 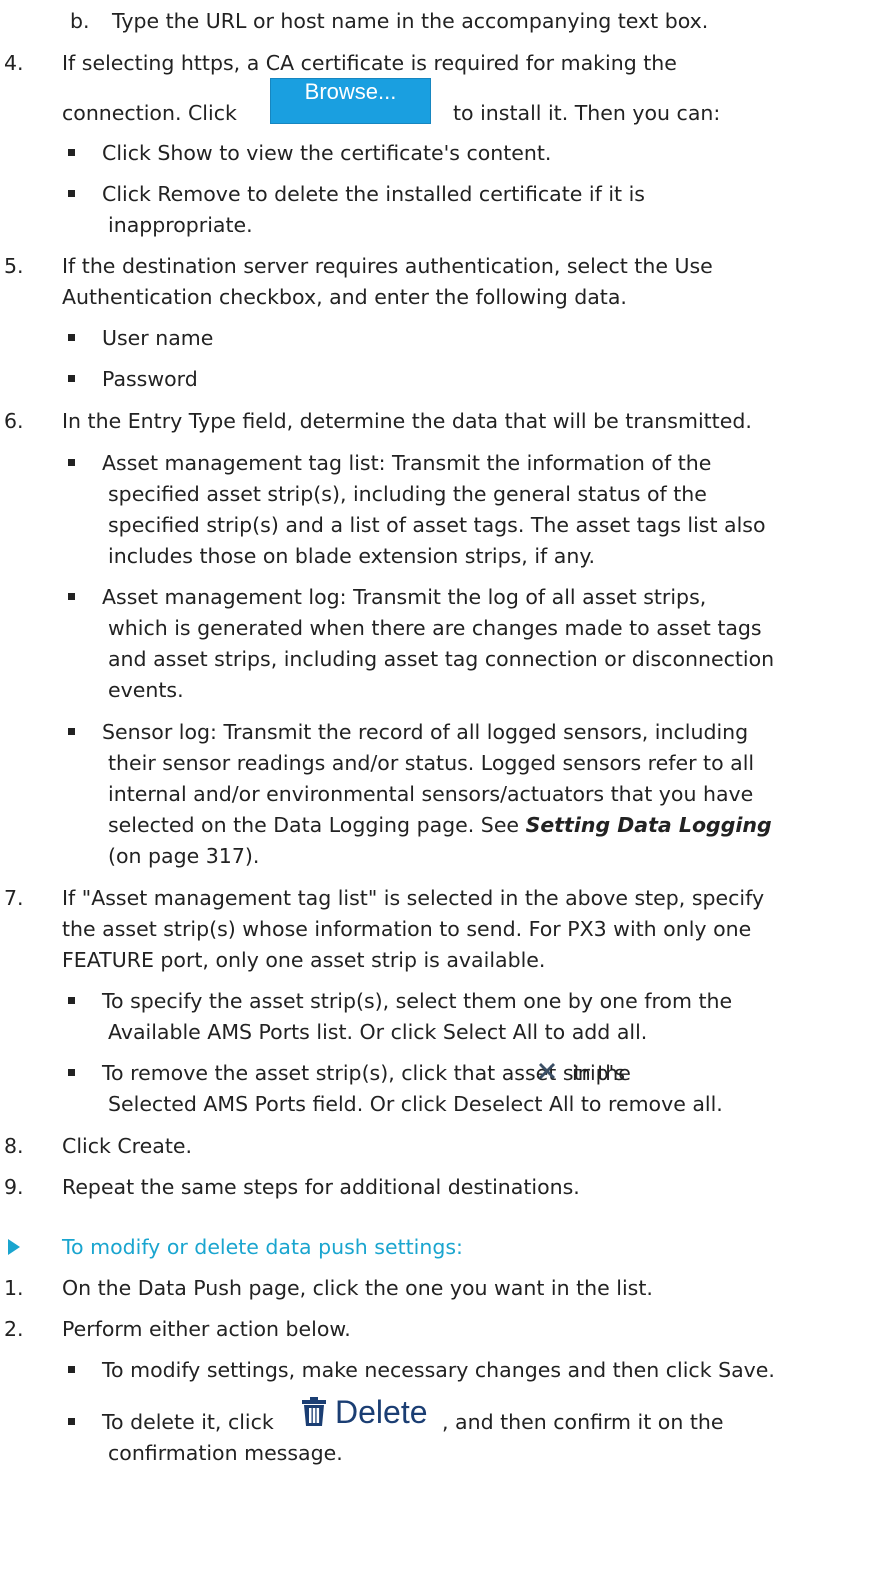 What do you see at coordinates (158, 338) in the screenshot?
I see `step-5-bullet-1-text: User name` at bounding box center [158, 338].